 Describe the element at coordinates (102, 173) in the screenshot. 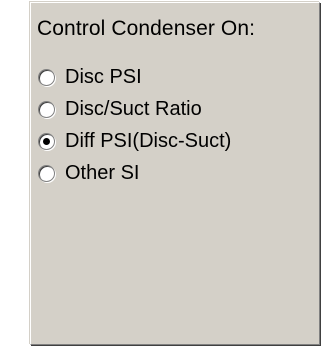

I see `radio-option-label: Other SI` at that location.